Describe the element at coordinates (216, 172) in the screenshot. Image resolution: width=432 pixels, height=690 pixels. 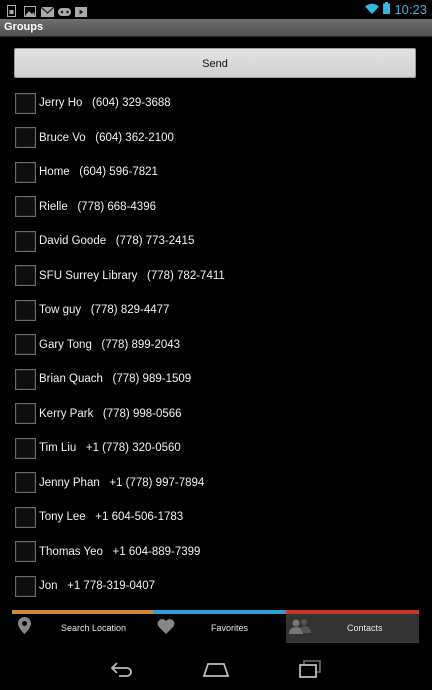
I see `contact-row: Home (604) 596-7821` at that location.